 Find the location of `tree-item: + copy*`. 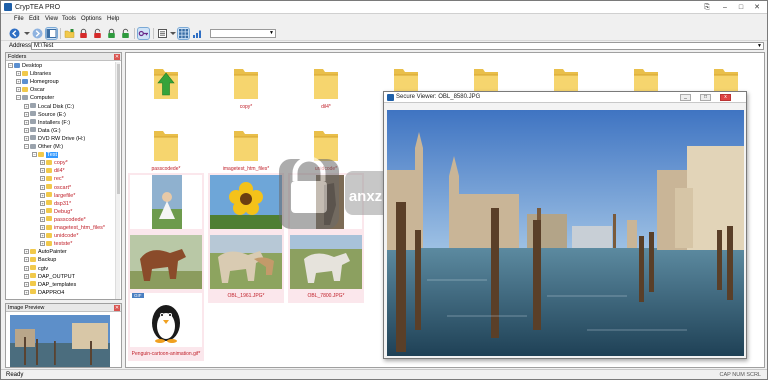

tree-item: + copy* is located at coordinates (54, 163).